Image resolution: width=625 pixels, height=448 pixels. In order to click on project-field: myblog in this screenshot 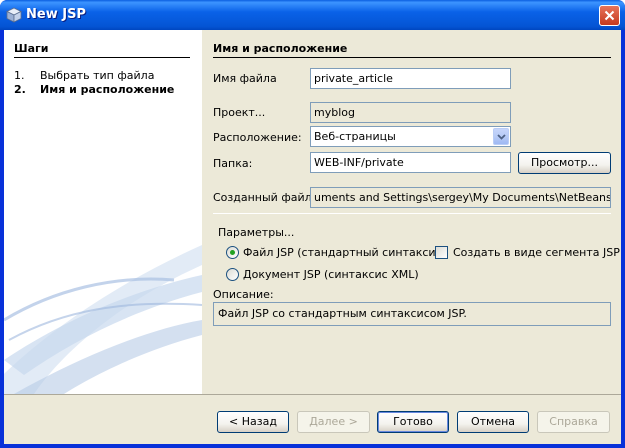, I will do `click(410, 112)`.